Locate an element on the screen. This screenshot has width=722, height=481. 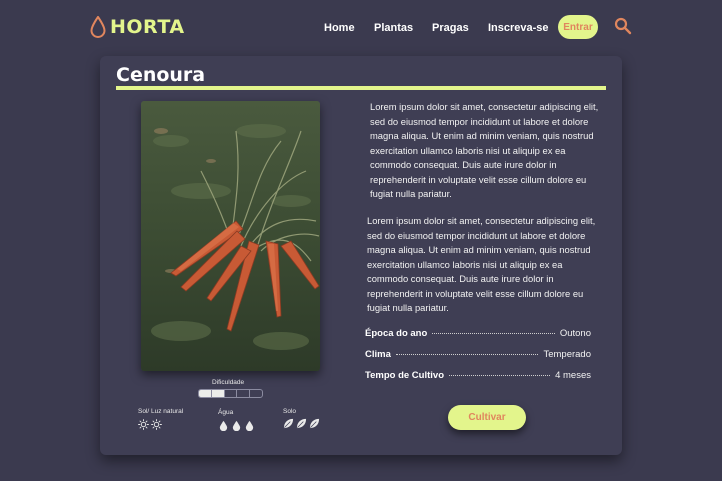
logo-text: HORTA is located at coordinates (147, 27).